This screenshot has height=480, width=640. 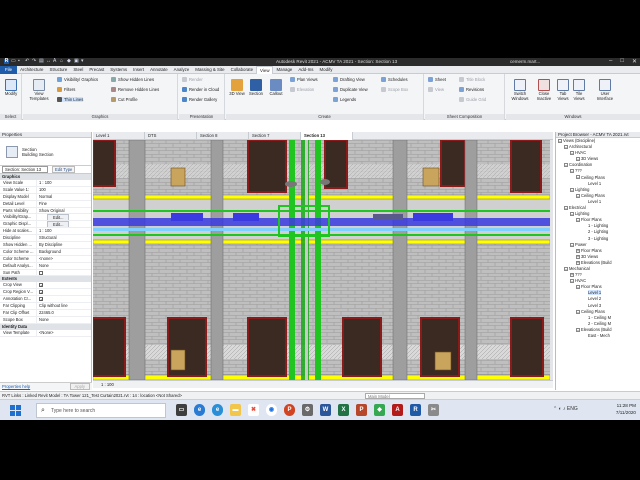 What do you see at coordinates (626, 409) in the screenshot?
I see `taskbar-clock: 11:28 PM 7/11/2020` at bounding box center [626, 409].